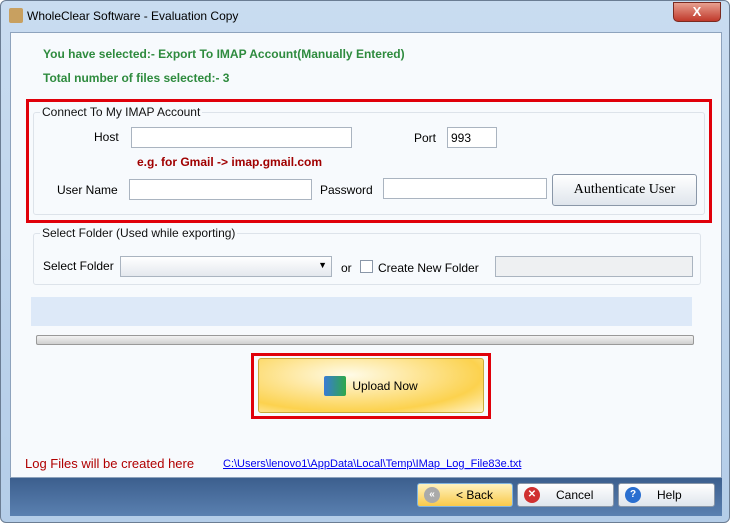 This screenshot has width=730, height=523. I want to click on upload-label: Upload Now, so click(385, 385).